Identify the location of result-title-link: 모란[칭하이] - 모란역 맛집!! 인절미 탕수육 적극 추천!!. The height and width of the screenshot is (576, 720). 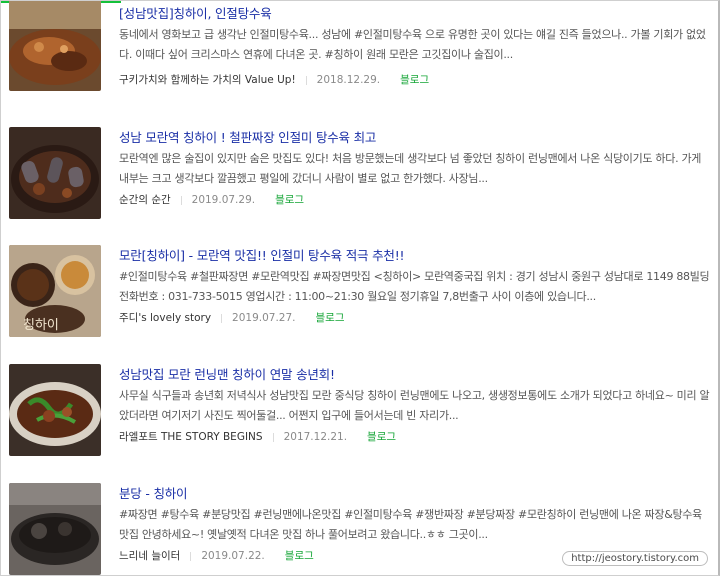
(262, 254).